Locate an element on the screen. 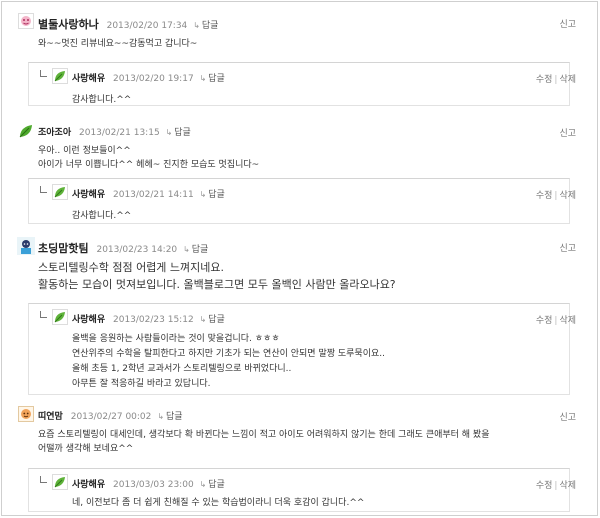  reply-text-line: 올백을 응원하는 사람들이라는 것이 맞을겁니다. ㅎㅎㅎ is located at coordinates (176, 339).